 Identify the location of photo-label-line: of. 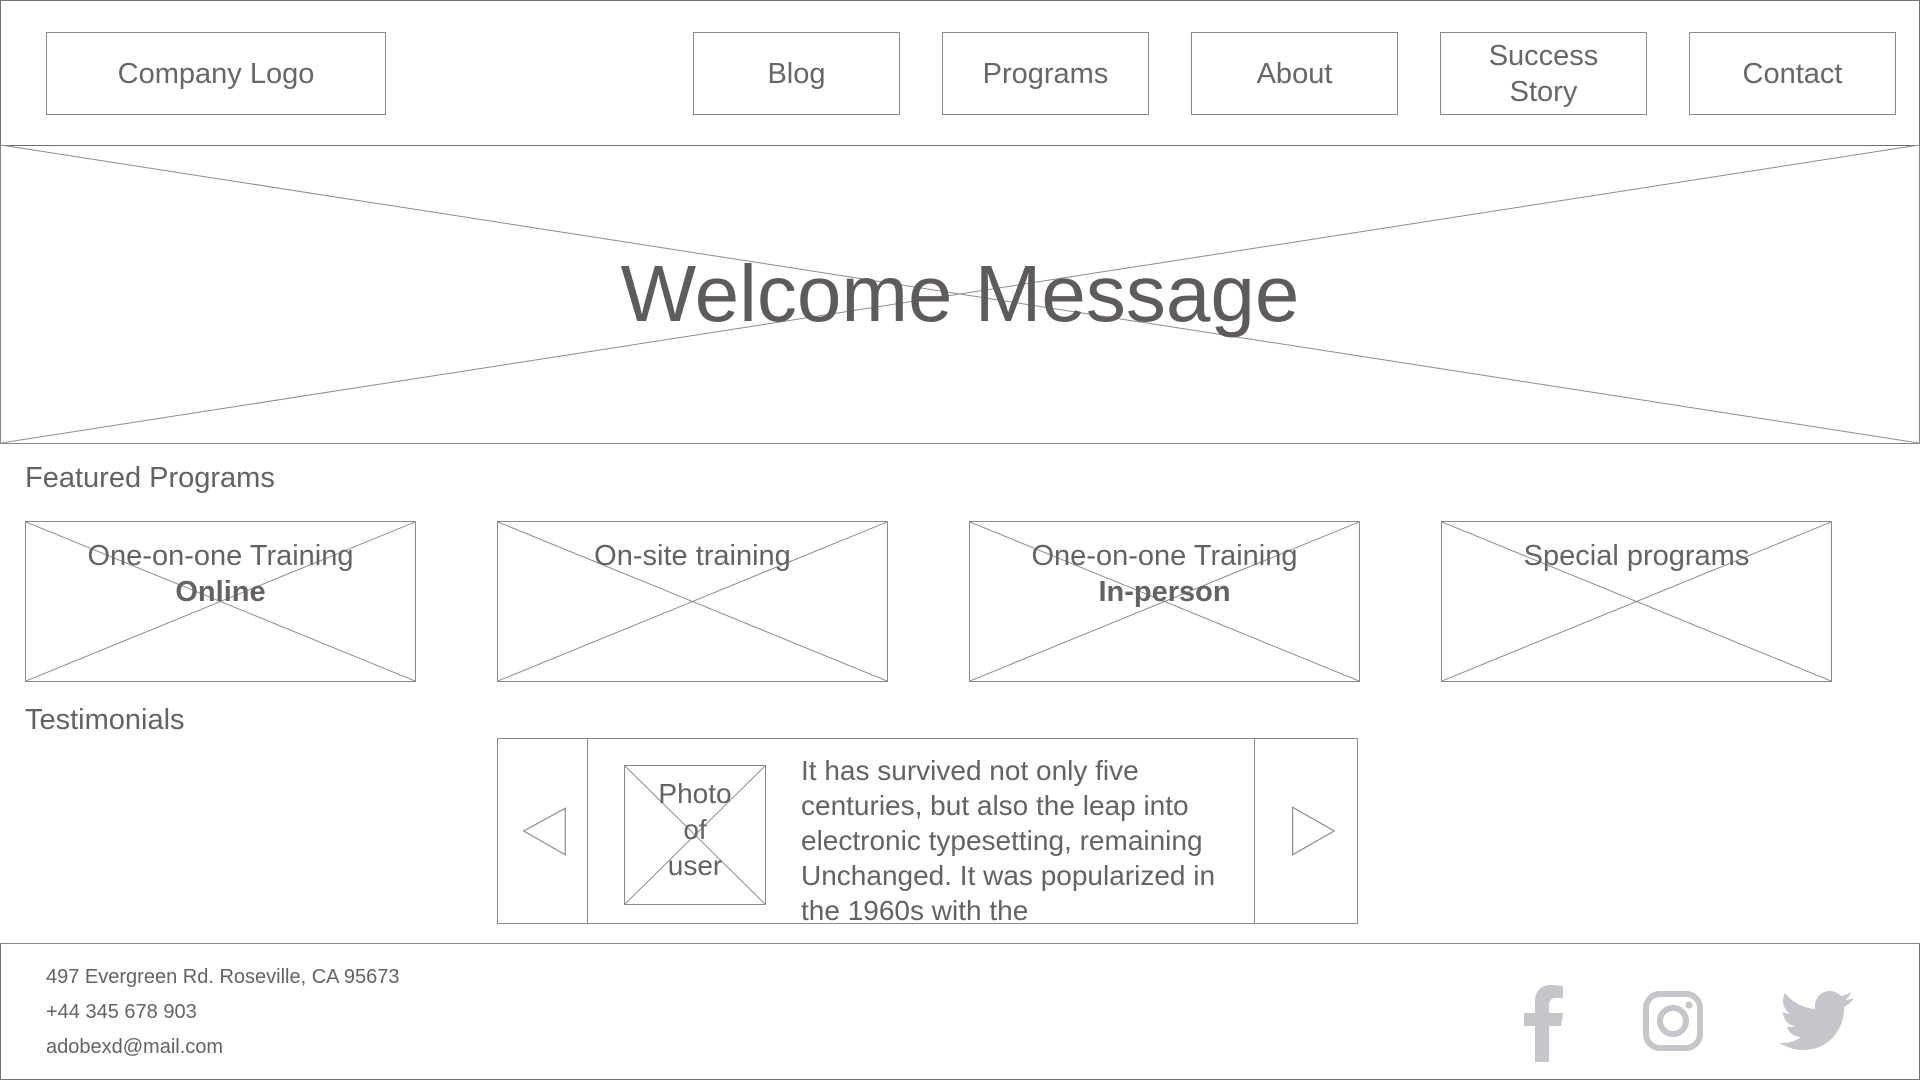
(695, 829).